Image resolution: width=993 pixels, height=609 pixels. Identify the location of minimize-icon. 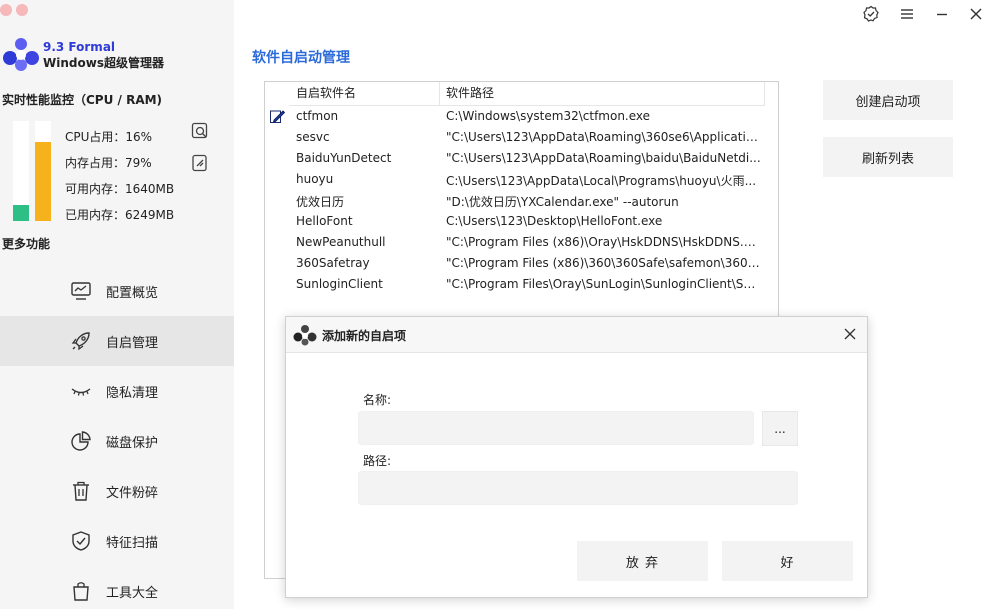
(942, 14).